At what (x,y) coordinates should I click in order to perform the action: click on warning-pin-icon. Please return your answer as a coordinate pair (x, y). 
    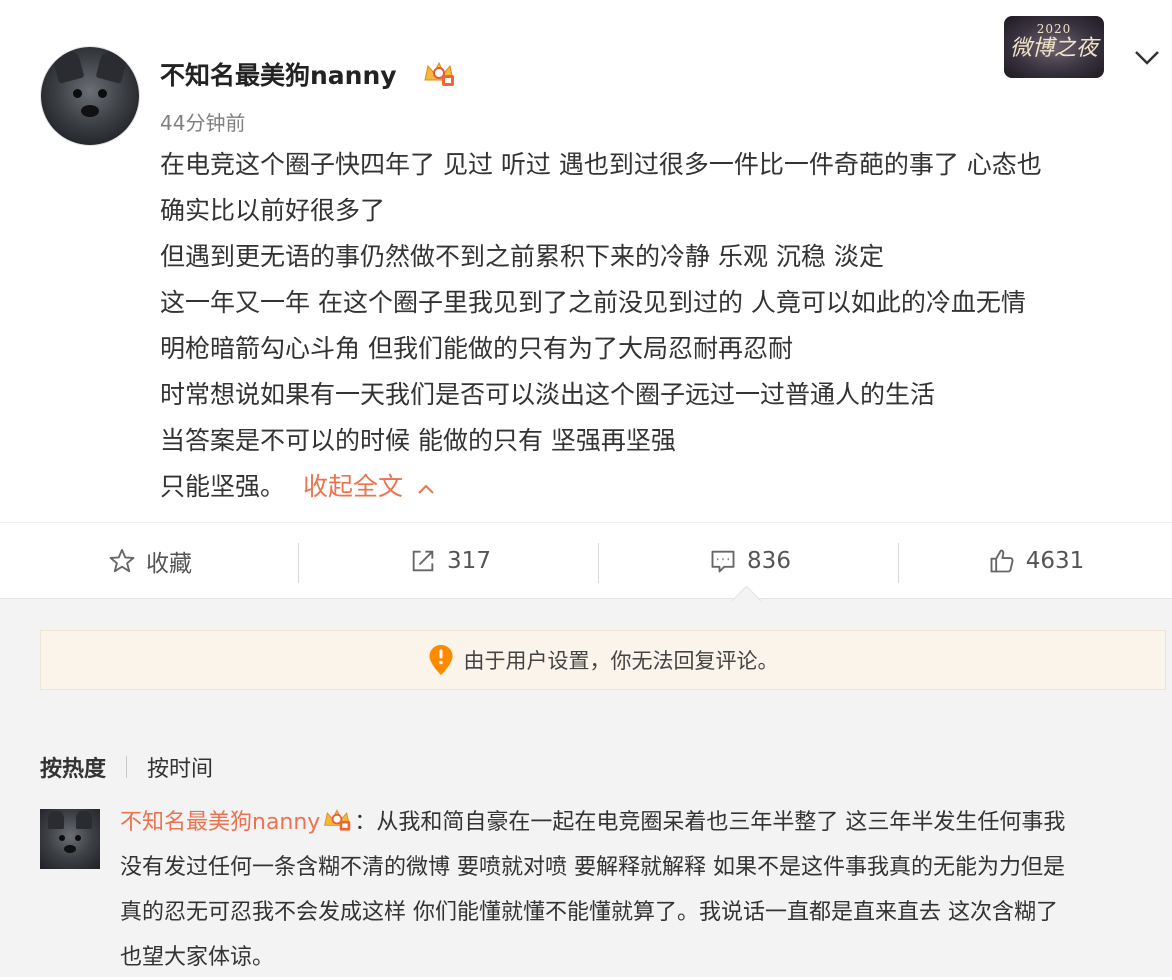
    Looking at the image, I should click on (440, 660).